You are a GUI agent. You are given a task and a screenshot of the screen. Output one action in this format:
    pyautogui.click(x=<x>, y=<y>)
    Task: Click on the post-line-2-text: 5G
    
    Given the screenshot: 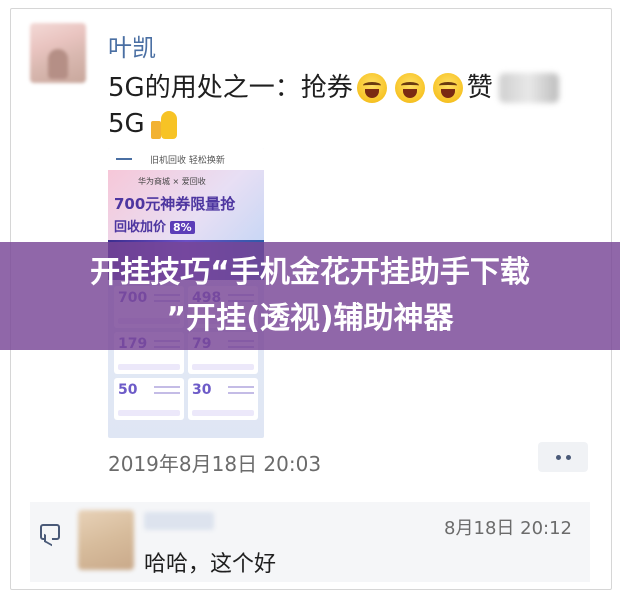 What is the action you would take?
    pyautogui.click(x=126, y=124)
    